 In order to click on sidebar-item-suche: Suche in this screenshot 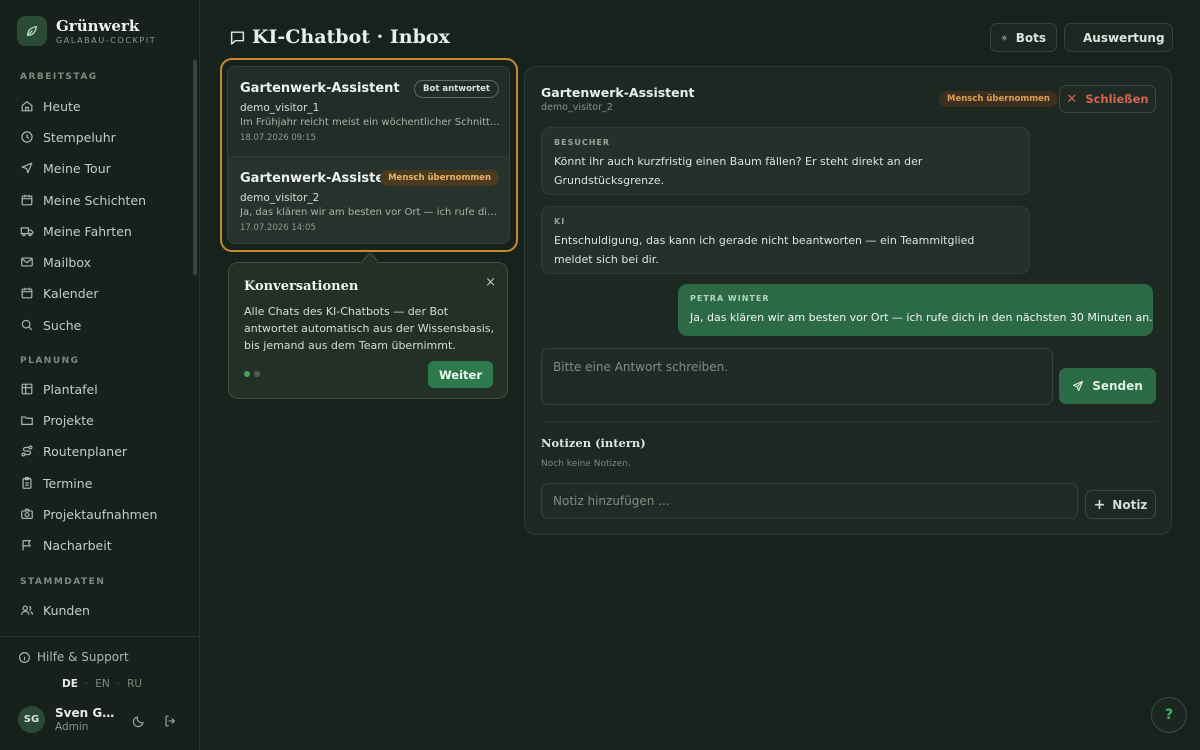, I will do `click(50, 325)`.